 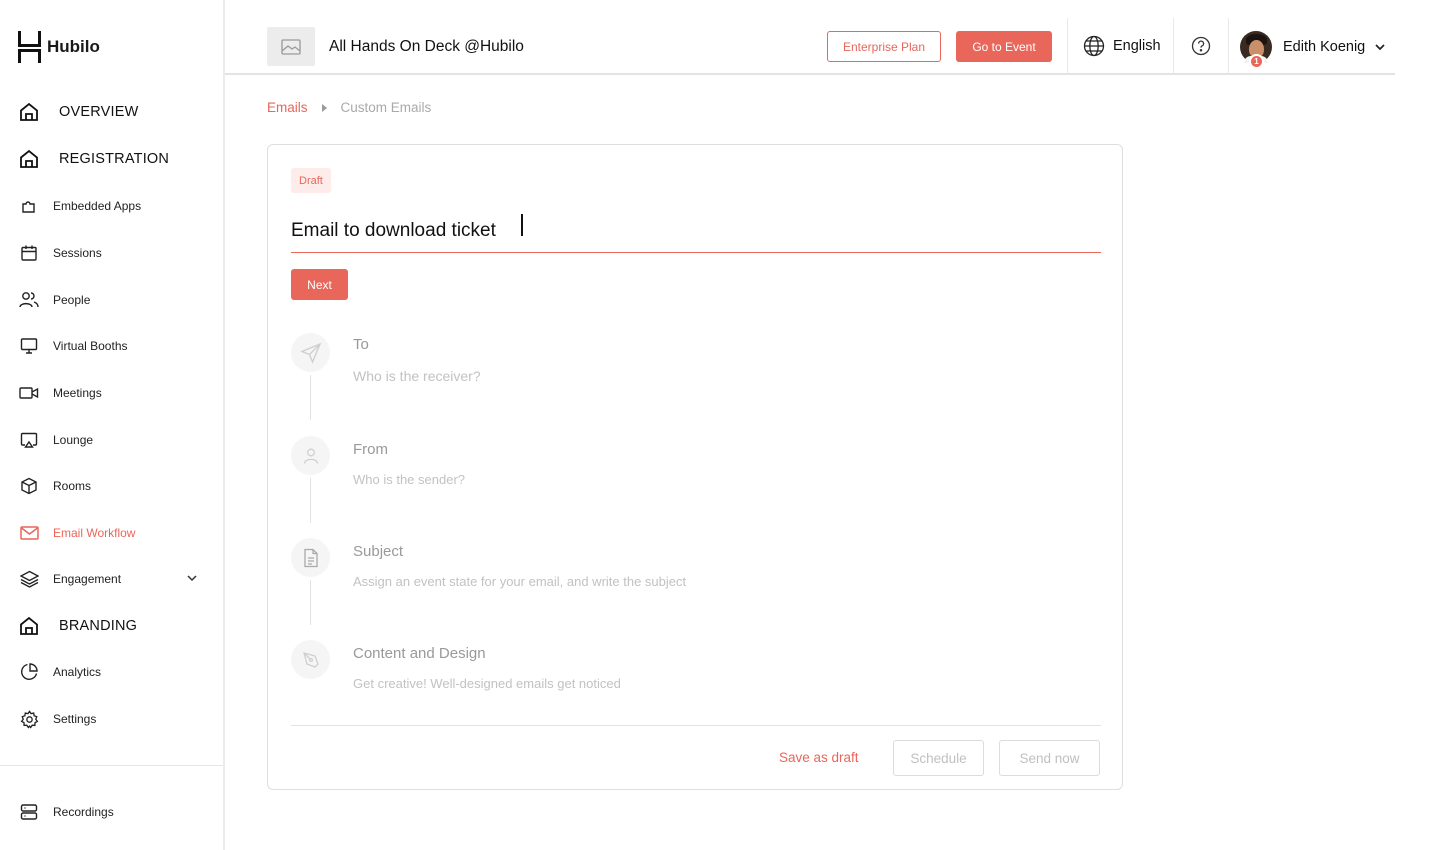 What do you see at coordinates (29, 393) in the screenshot?
I see `video-icon` at bounding box center [29, 393].